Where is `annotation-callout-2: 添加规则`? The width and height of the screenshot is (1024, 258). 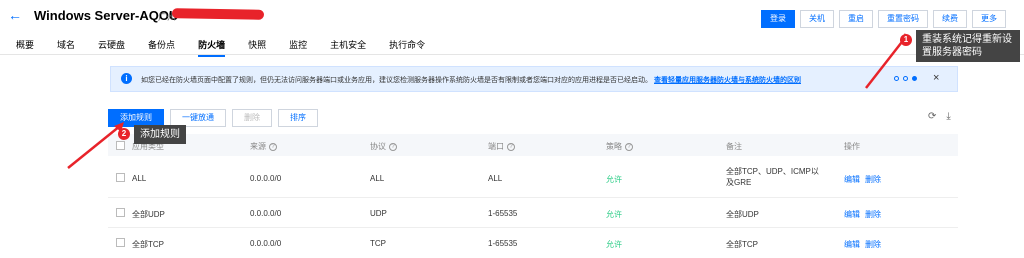
annotation-callout-2: 添加规则 is located at coordinates (160, 134).